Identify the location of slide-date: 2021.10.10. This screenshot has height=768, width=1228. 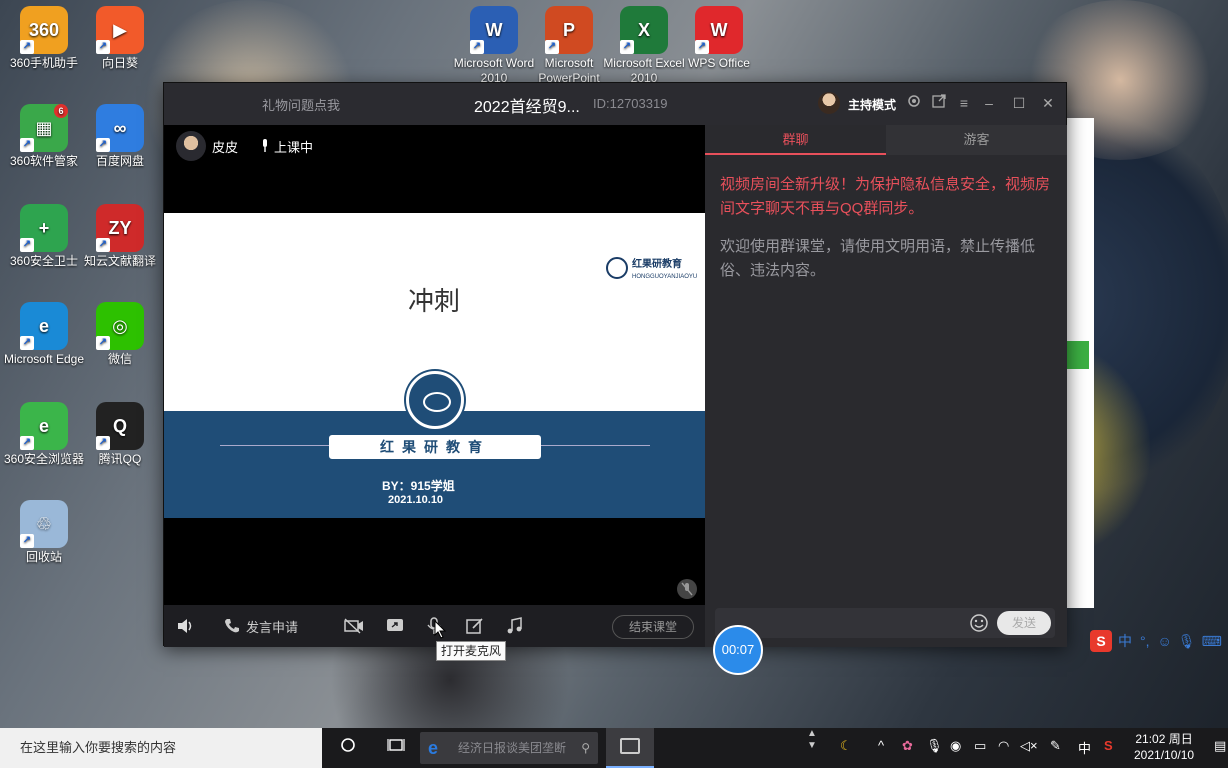
(416, 500).